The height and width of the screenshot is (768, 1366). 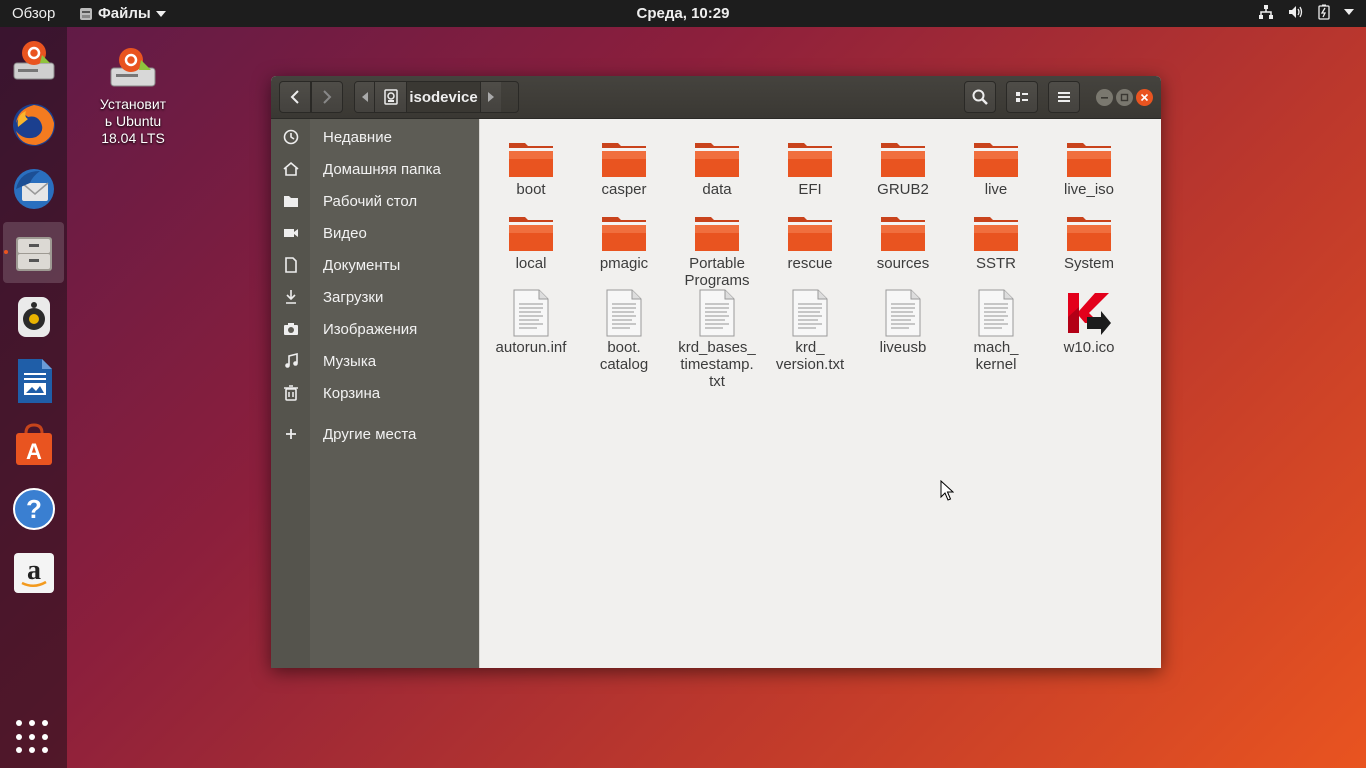 I want to click on path-root-button, so click(x=391, y=97).